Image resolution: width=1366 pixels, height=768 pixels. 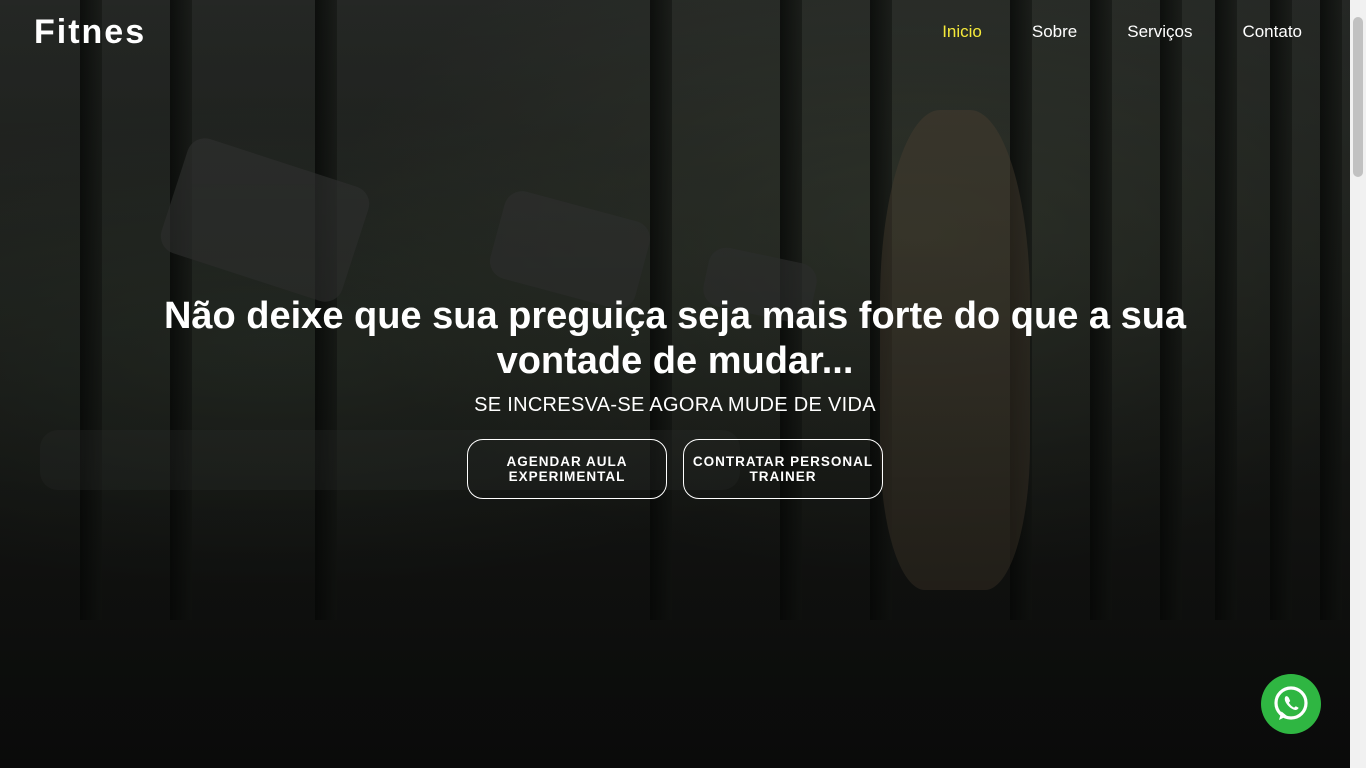 I want to click on nav-link-inicio: Inicio, so click(x=962, y=32).